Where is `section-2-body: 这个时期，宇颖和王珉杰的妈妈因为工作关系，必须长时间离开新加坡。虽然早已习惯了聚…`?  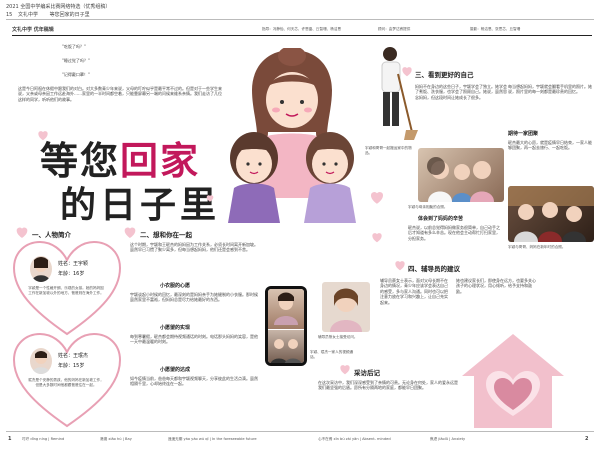 section-2-body: 这个时期，宇颖和王珉杰的妈妈因为工作关系，必须长时间离开新加坡。虽然早已习惯了聚… is located at coordinates (194, 247).